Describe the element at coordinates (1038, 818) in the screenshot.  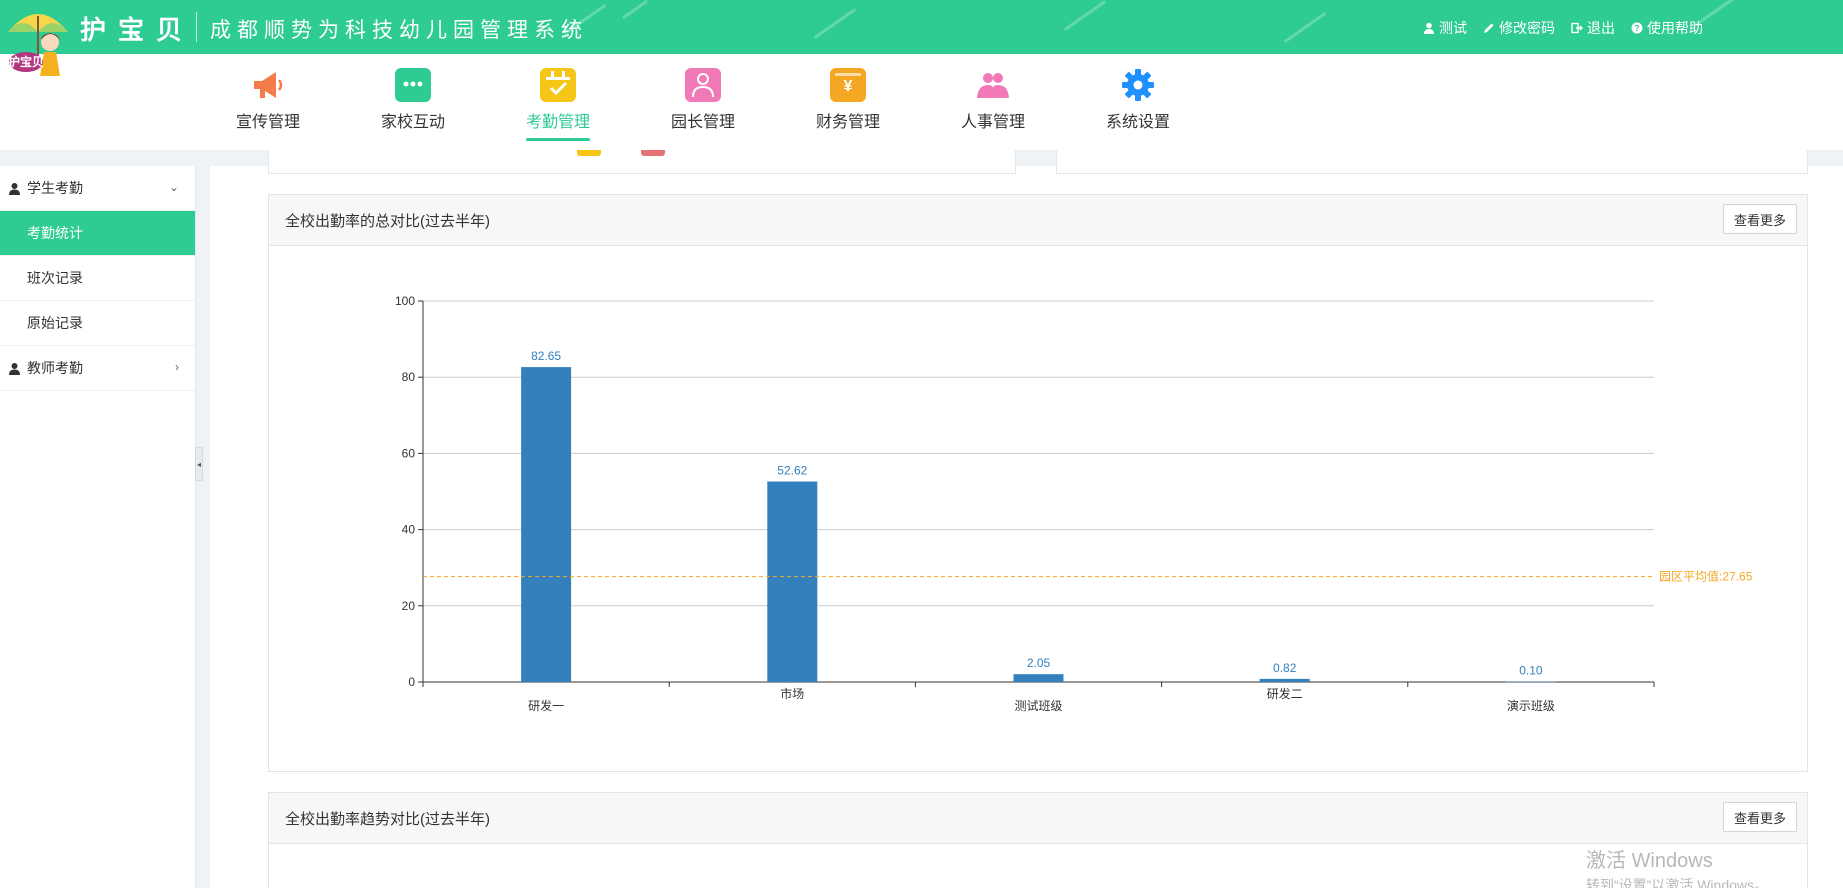
I see `panel-header: 全校出勤率趋势对比(过去半年) 查看更多` at that location.